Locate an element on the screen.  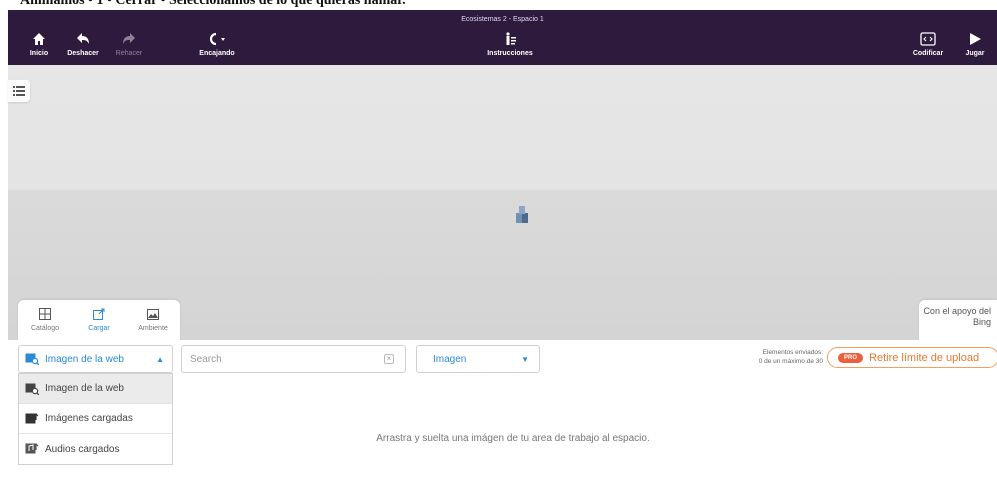
dropdown-item-web-image: Imagen de la web is located at coordinates (95, 389).